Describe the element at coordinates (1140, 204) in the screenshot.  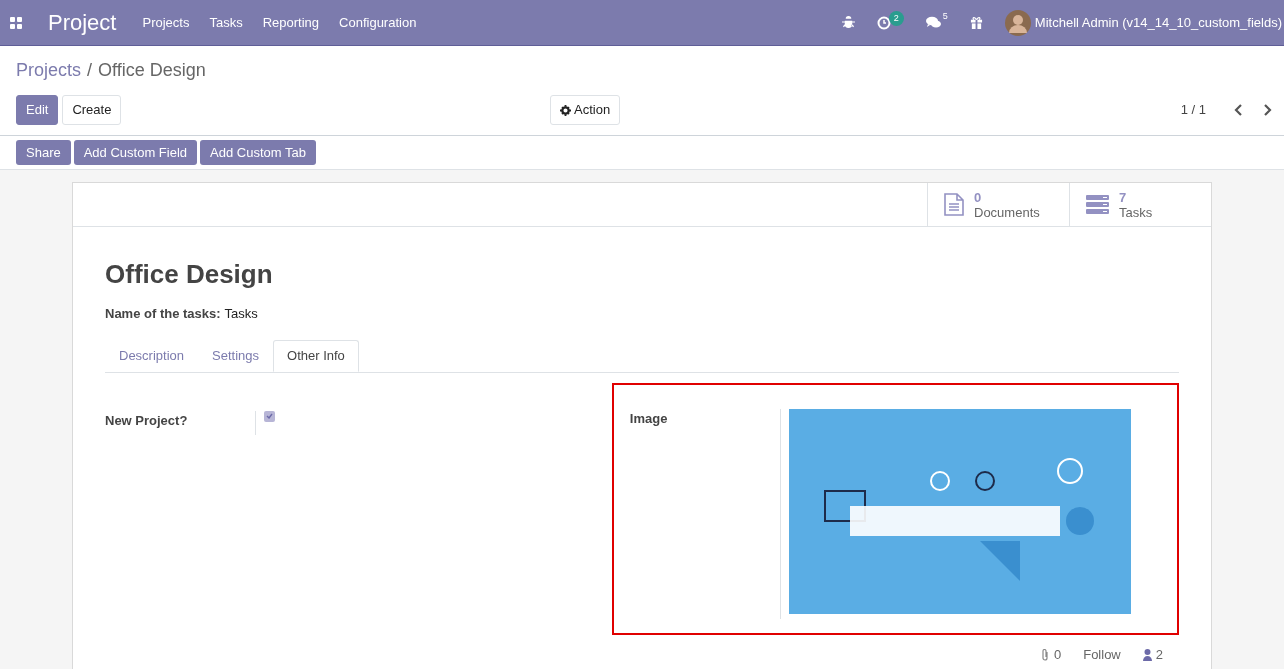
I see `smart-button: 7 Tasks` at that location.